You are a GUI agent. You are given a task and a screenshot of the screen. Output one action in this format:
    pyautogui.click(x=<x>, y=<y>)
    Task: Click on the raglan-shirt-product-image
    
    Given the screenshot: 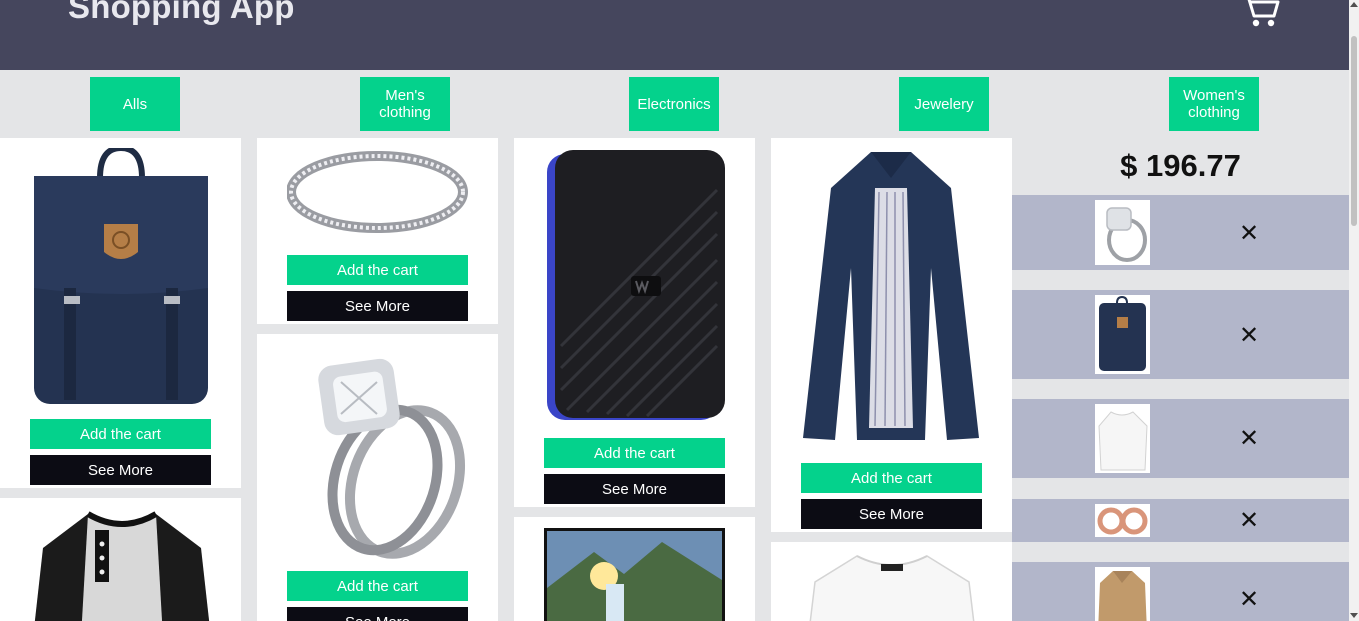 What is the action you would take?
    pyautogui.click(x=122, y=564)
    